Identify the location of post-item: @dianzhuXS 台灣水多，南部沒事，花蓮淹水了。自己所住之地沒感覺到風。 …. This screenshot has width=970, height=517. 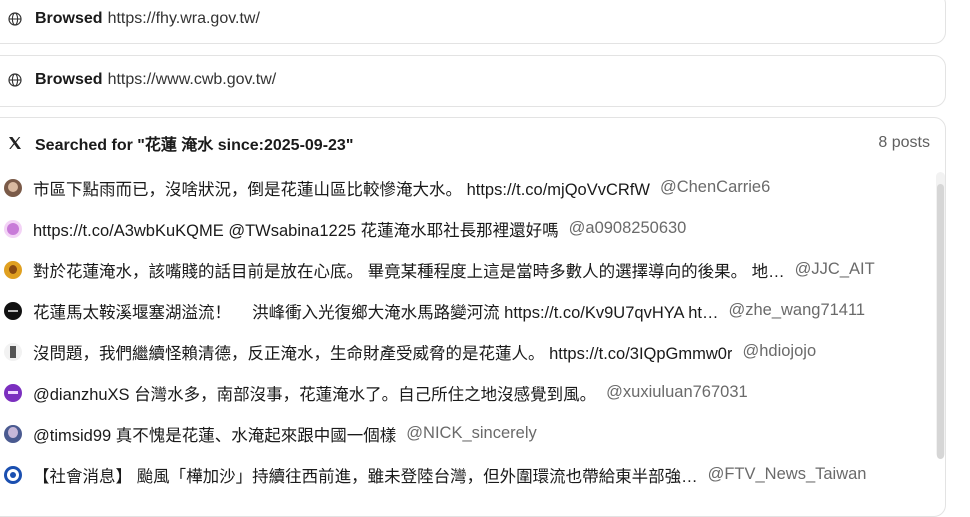
(463, 392).